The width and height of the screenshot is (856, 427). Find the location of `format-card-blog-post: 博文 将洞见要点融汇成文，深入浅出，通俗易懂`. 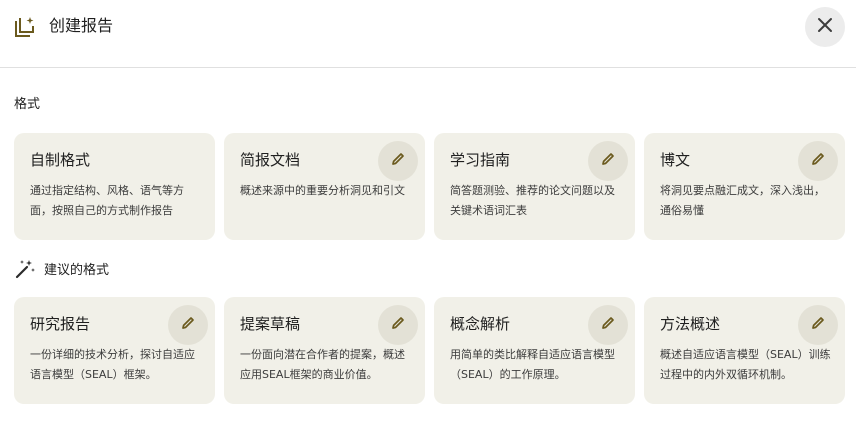

format-card-blog-post: 博文 将洞见要点融汇成文，深入浅出，通俗易懂 is located at coordinates (744, 186).